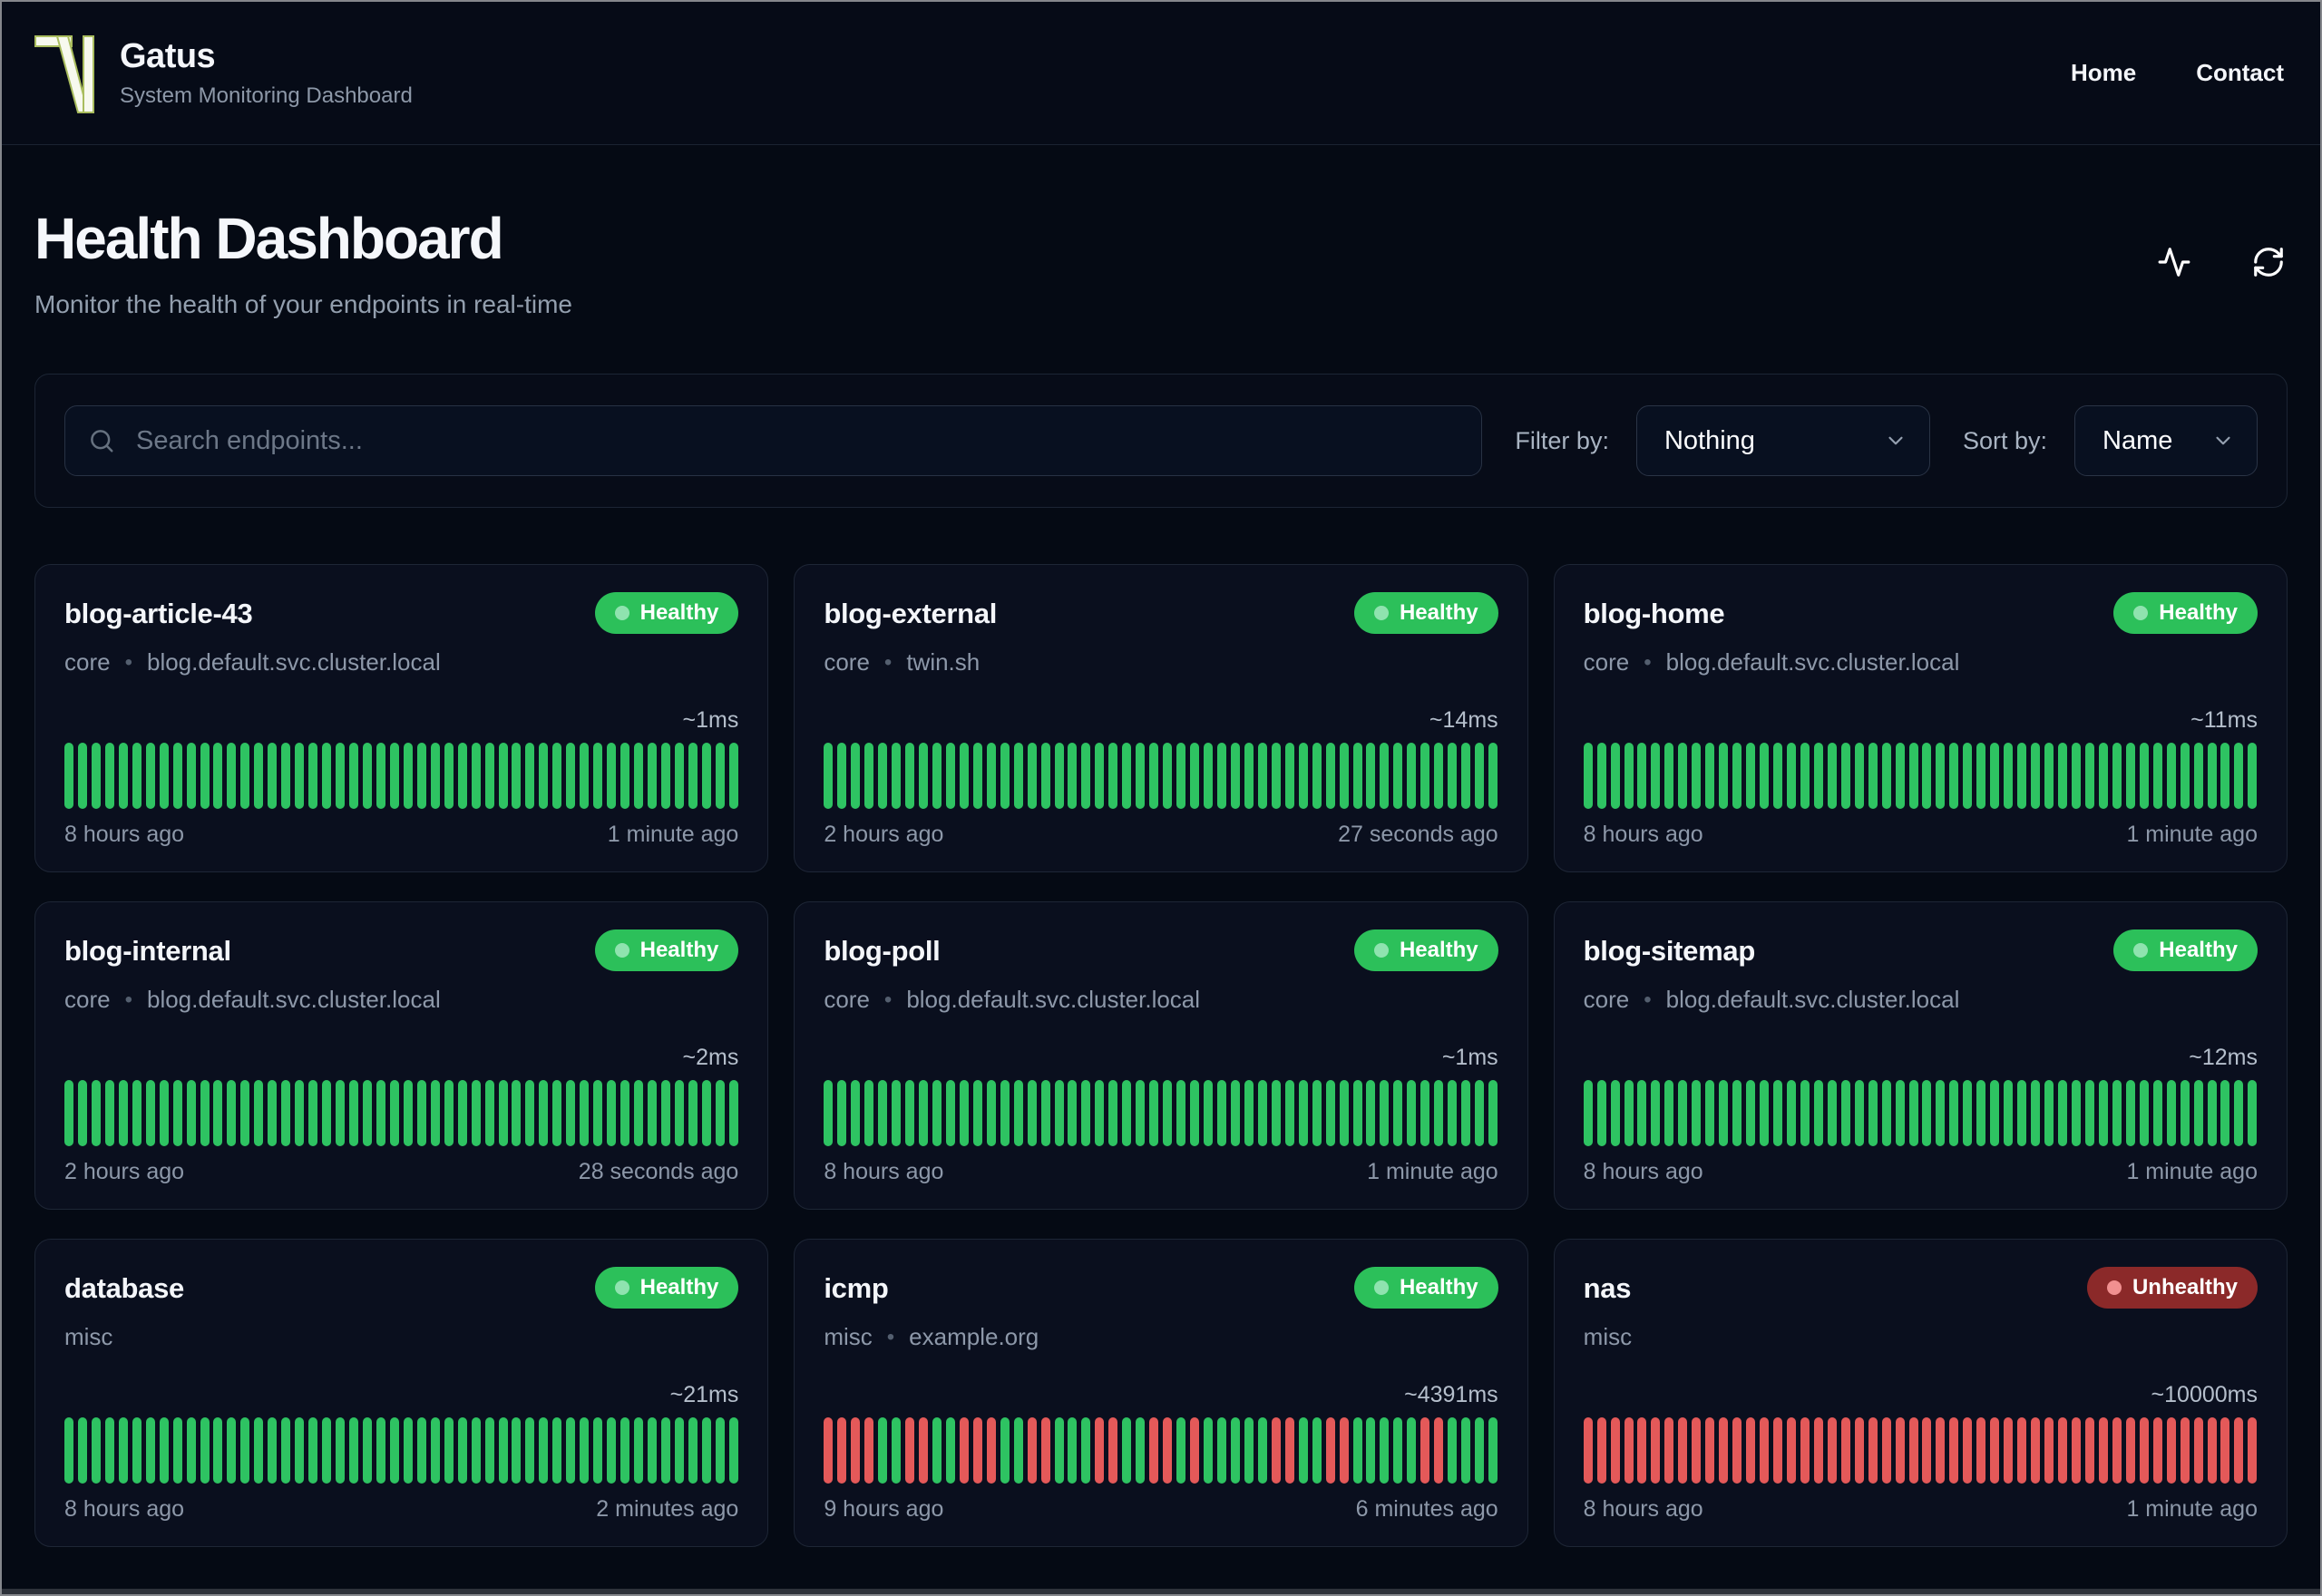  What do you see at coordinates (773, 440) in the screenshot?
I see `search-input` at bounding box center [773, 440].